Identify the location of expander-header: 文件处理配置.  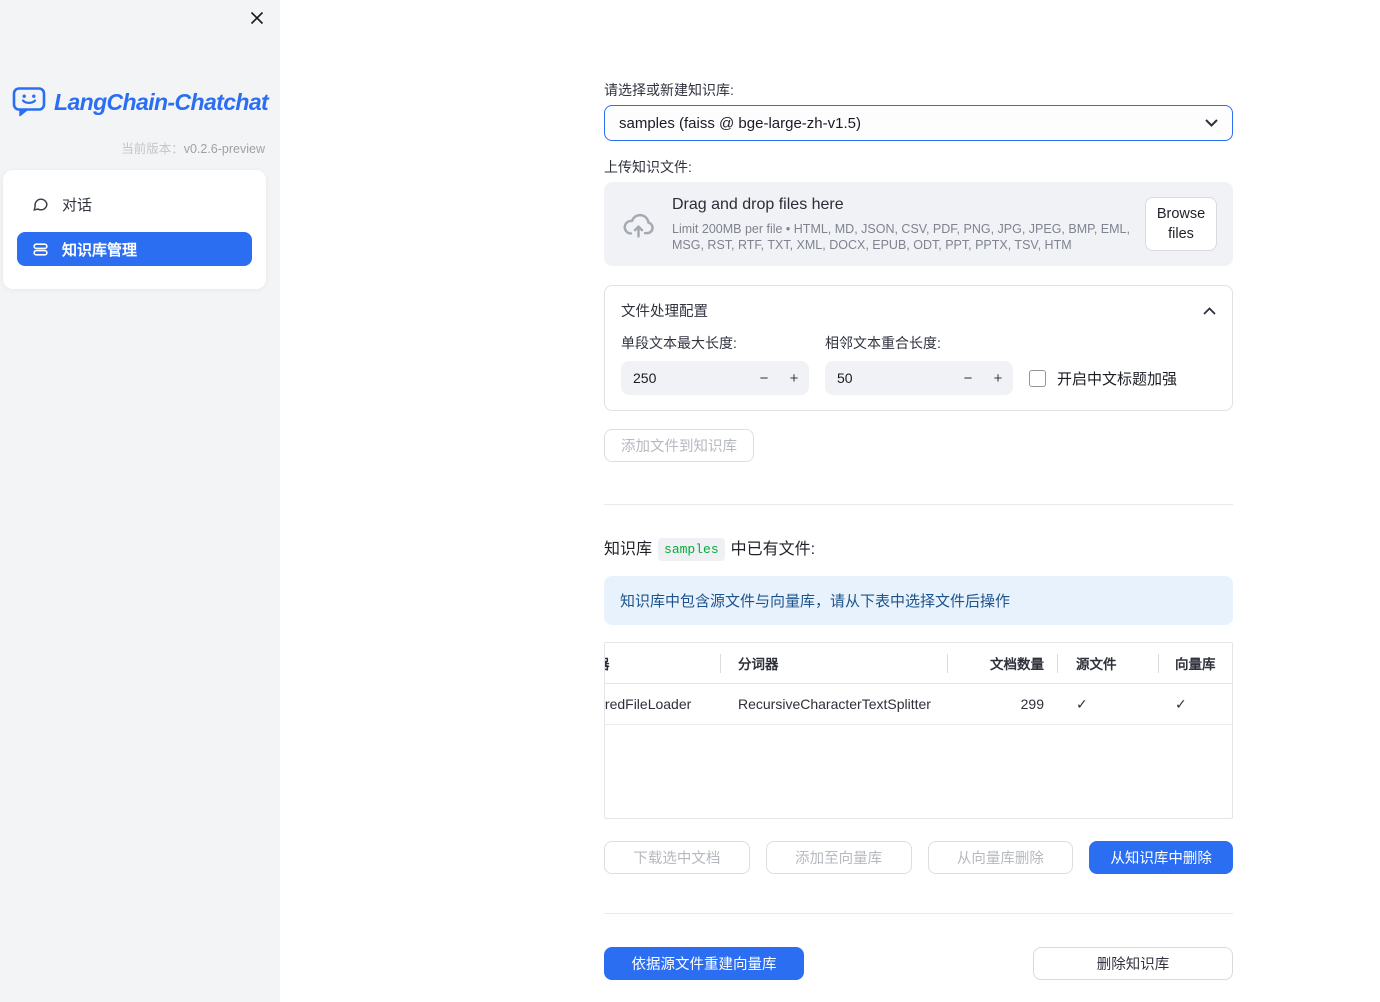
(918, 307).